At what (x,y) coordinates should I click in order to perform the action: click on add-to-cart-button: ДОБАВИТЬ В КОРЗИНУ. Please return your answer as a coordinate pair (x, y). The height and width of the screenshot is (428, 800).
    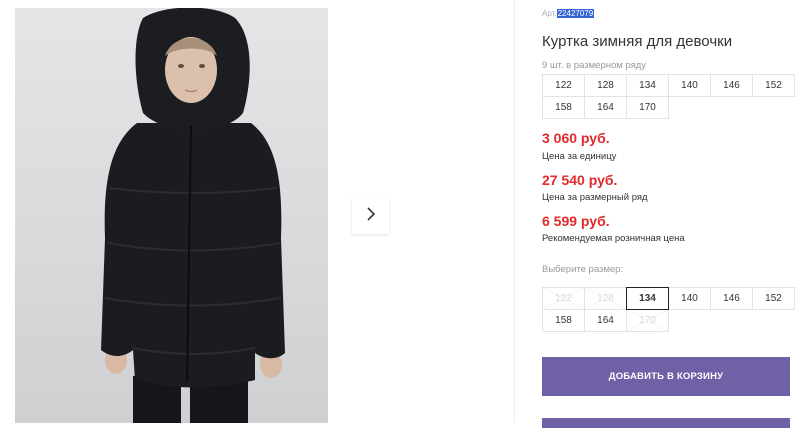
    Looking at the image, I should click on (666, 376).